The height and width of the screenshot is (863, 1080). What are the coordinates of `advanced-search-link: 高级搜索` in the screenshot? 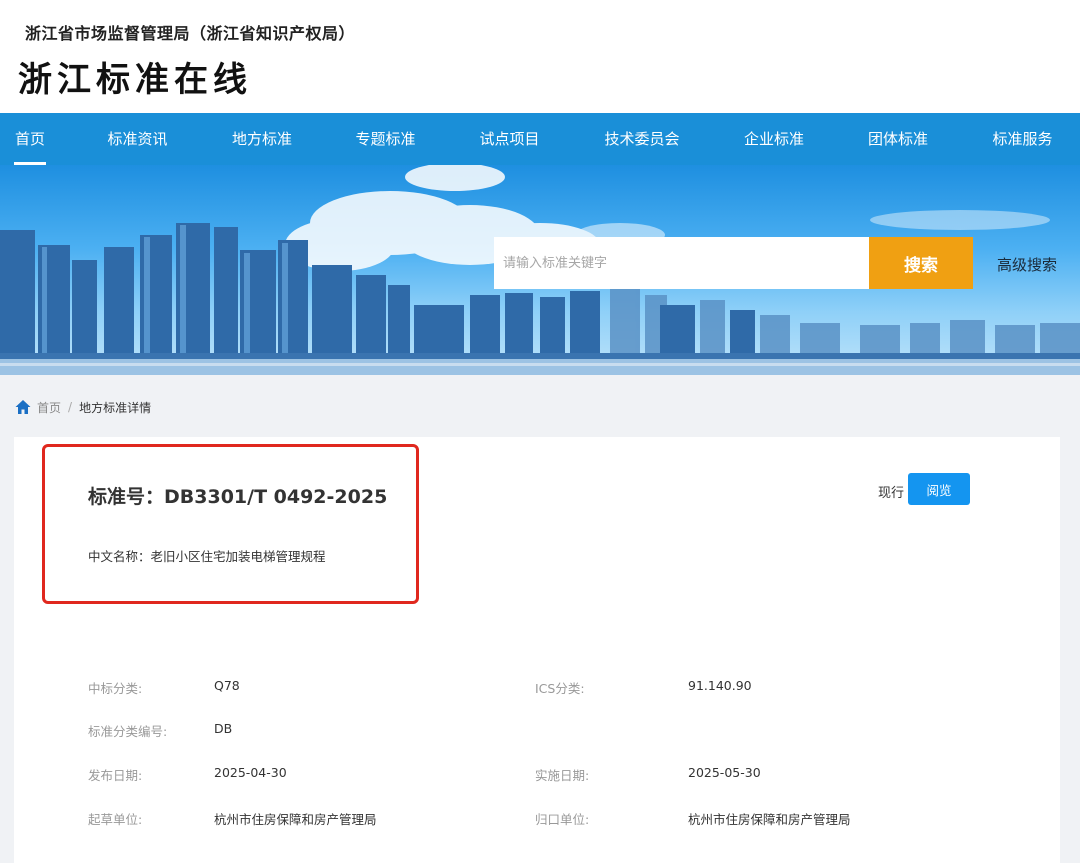 It's located at (1027, 264).